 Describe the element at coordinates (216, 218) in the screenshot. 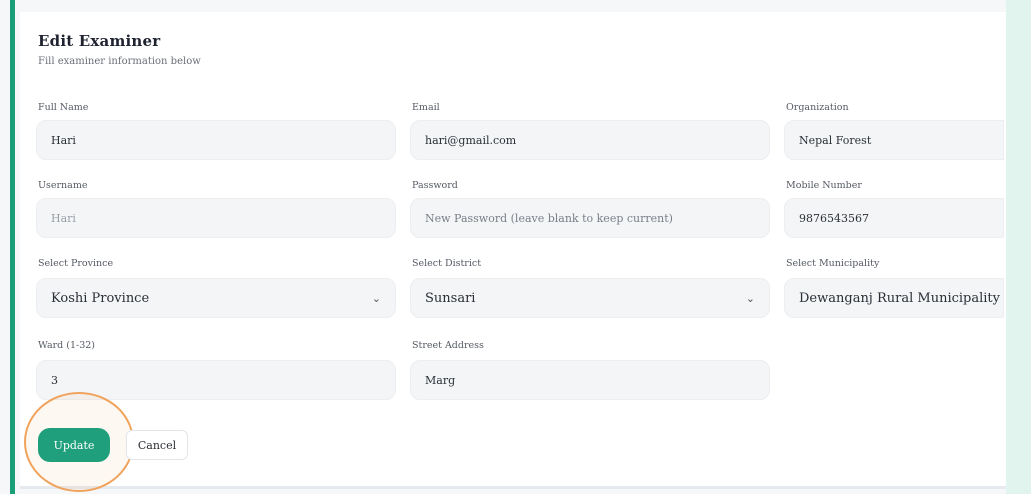

I see `username-input: Hari` at that location.